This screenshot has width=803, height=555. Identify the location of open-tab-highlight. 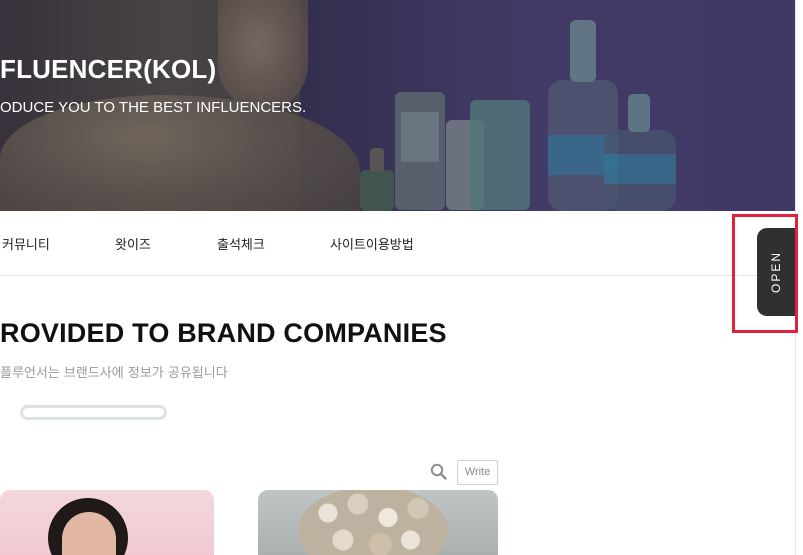
(765, 273).